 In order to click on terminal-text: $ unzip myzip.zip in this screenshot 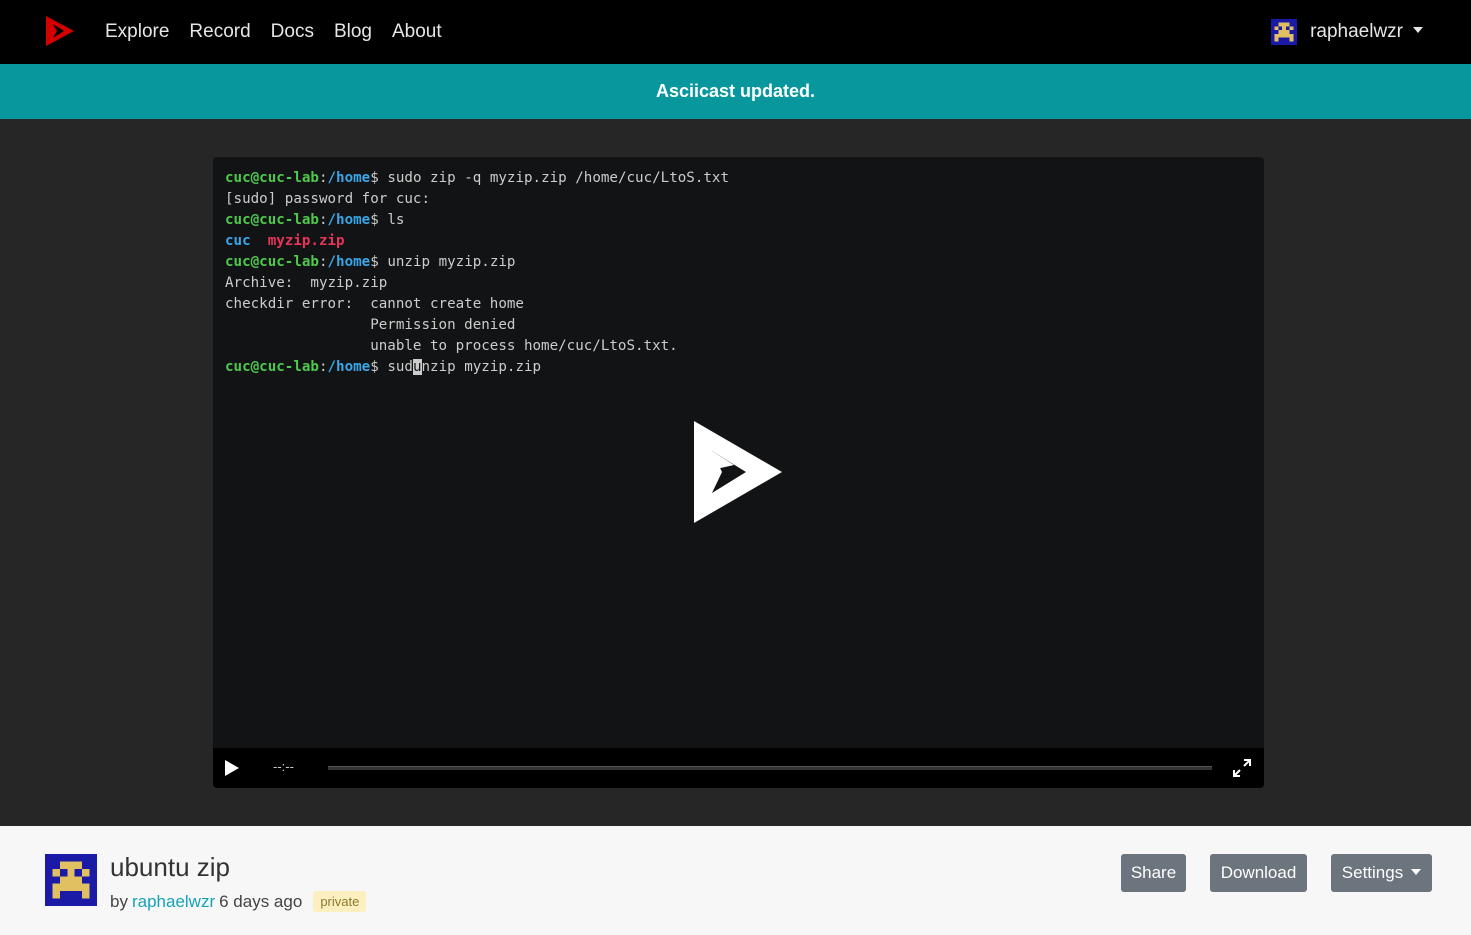, I will do `click(443, 262)`.